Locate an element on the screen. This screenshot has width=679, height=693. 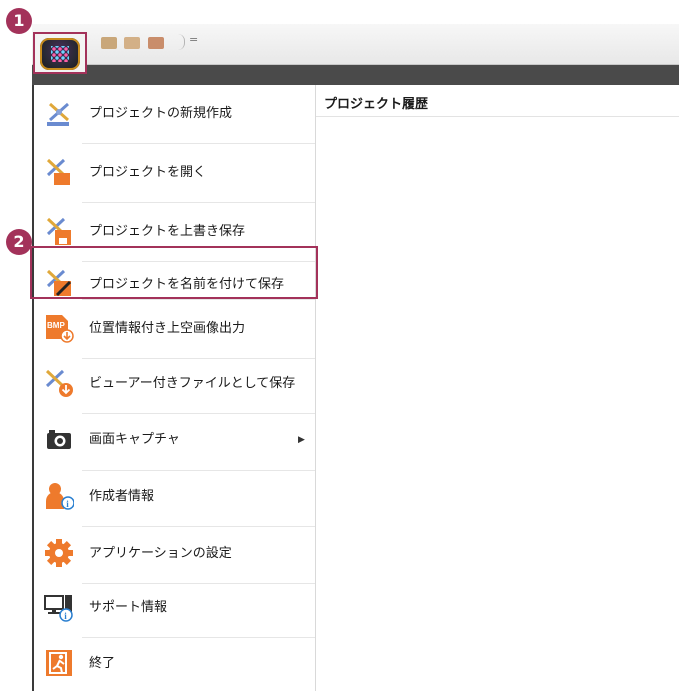
save-project-icon is located at coordinates (58, 231).